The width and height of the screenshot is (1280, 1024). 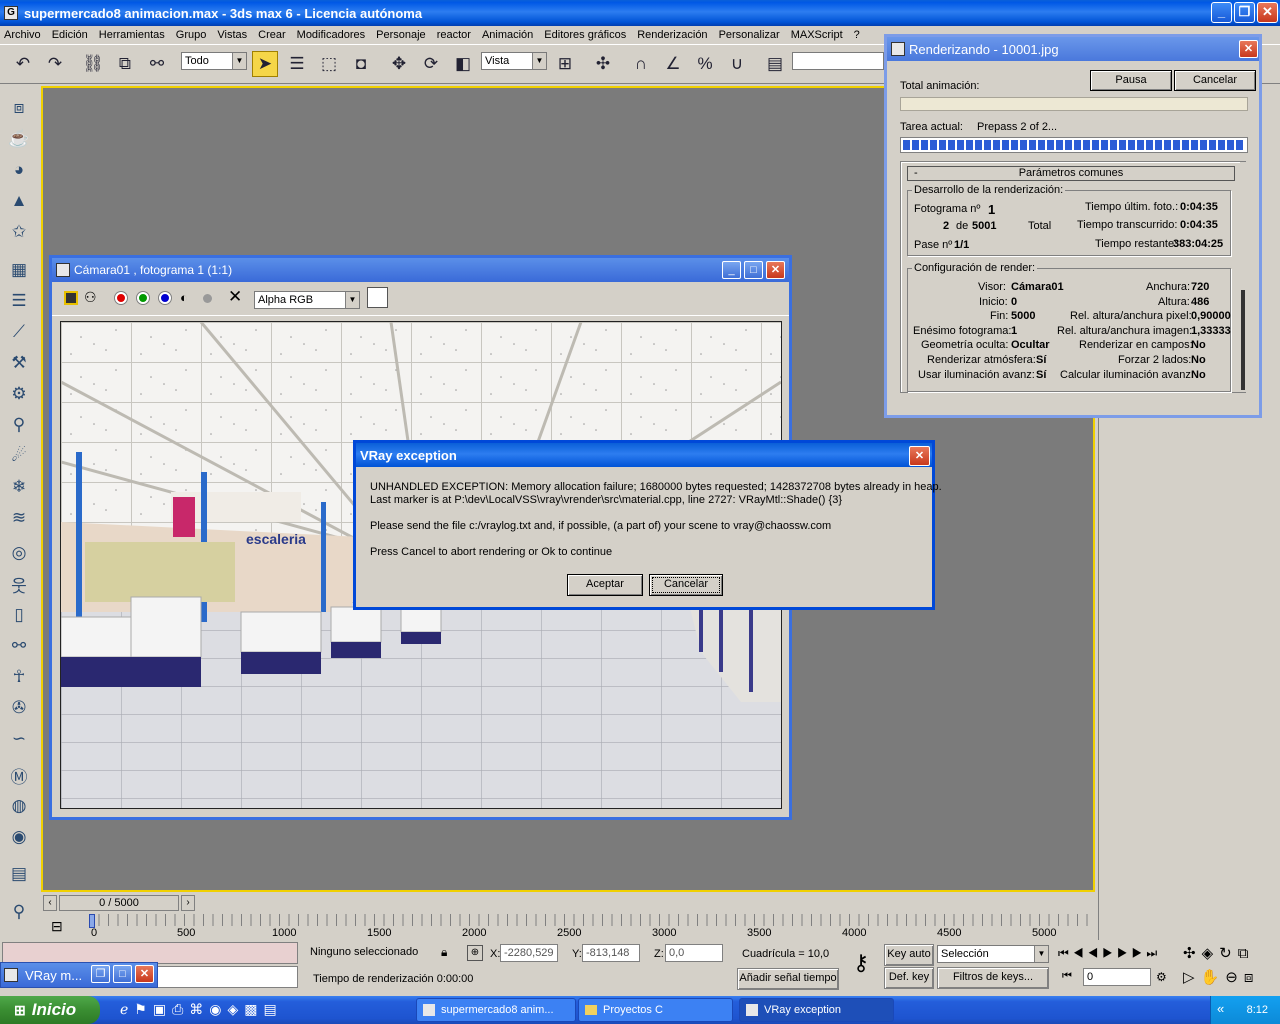 What do you see at coordinates (585, 35) in the screenshot?
I see `menu-editores-graficos: Editores gráficos` at bounding box center [585, 35].